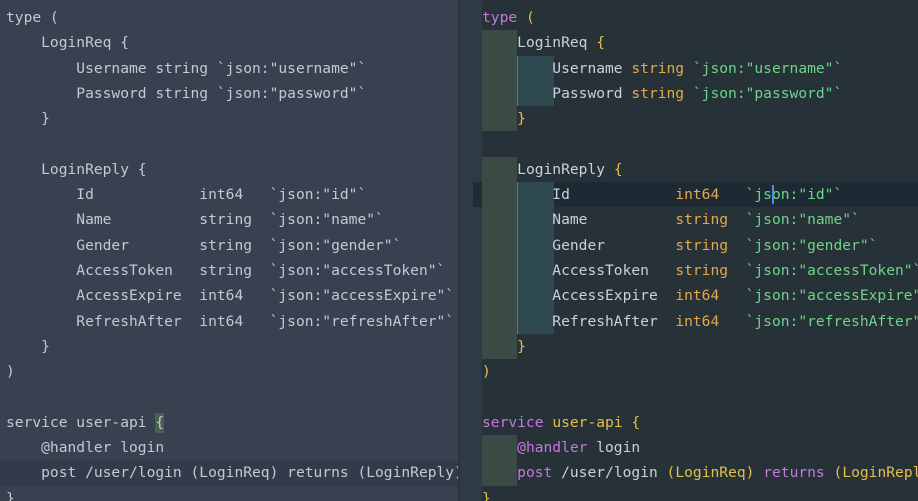 The height and width of the screenshot is (501, 918). I want to click on code-line-text: @handler login, so click(85, 448).